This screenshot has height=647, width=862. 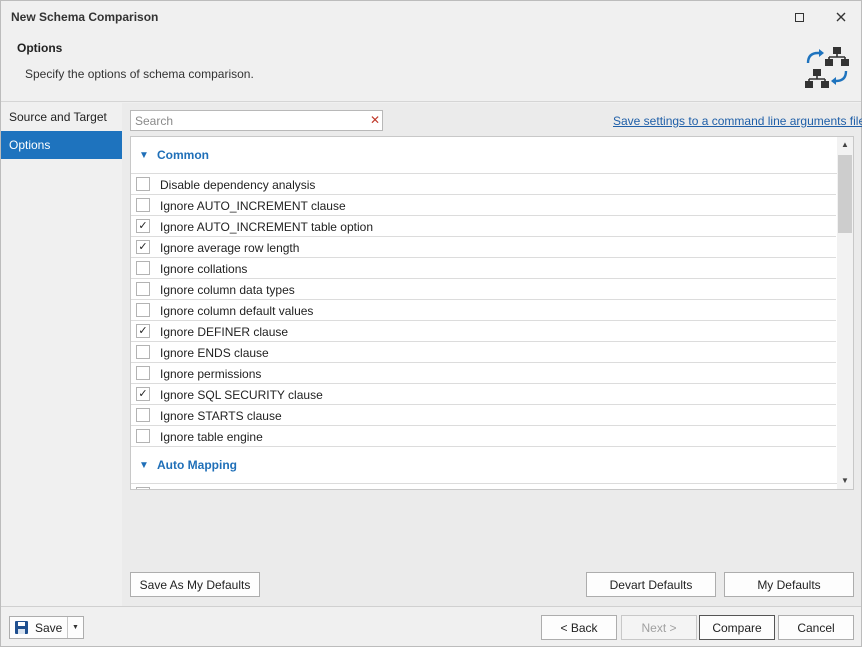 I want to click on compare-button: Compare, so click(x=737, y=627).